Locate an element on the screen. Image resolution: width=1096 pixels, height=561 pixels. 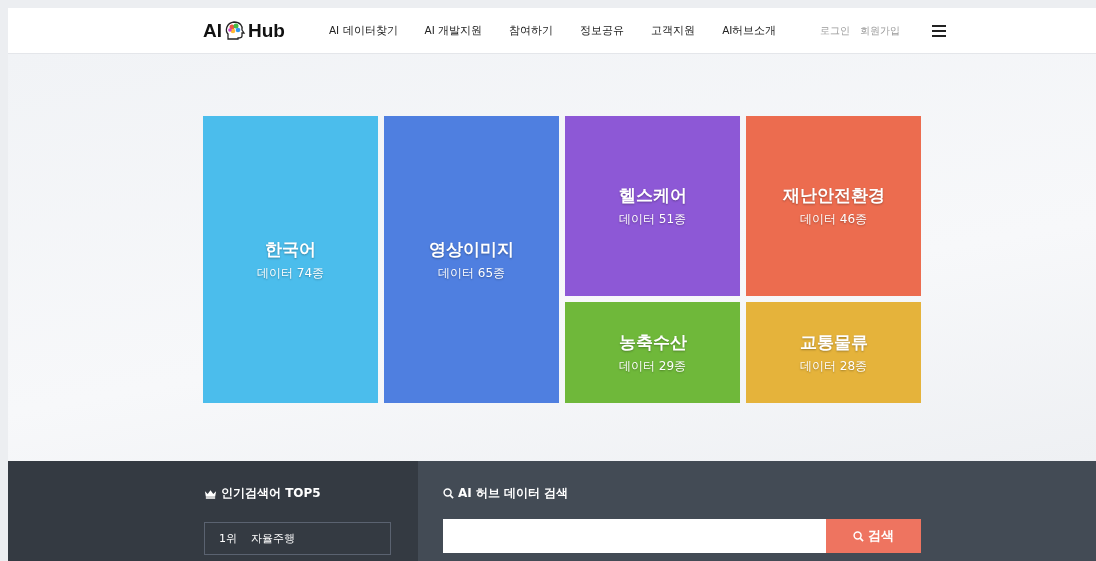
search-field is located at coordinates (634, 536).